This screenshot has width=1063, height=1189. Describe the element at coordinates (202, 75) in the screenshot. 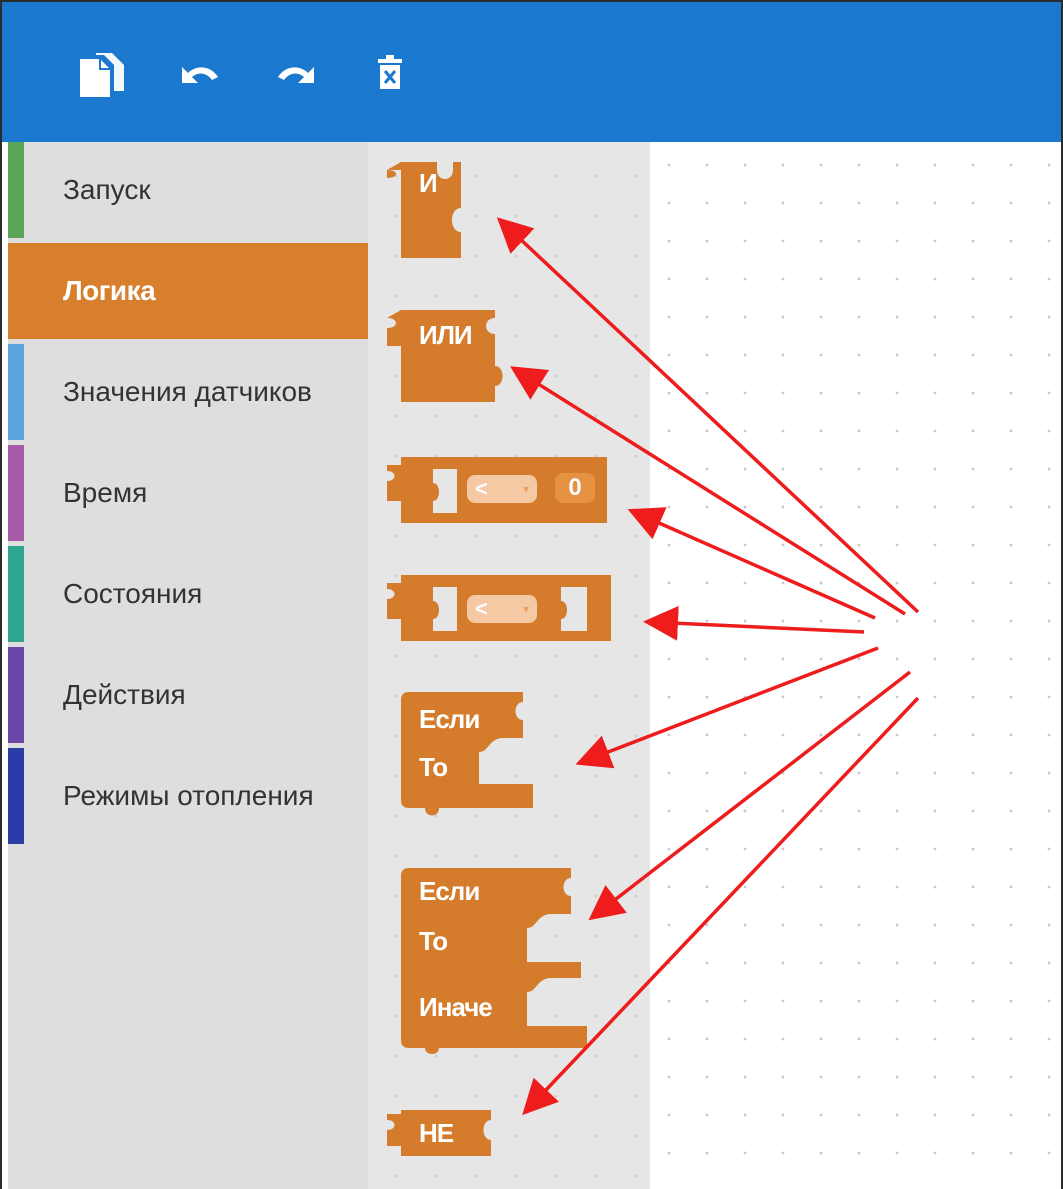

I see `undo-icon` at that location.